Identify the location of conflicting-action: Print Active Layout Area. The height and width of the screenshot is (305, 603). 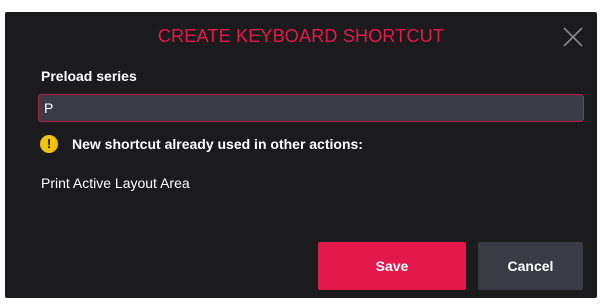
(115, 183).